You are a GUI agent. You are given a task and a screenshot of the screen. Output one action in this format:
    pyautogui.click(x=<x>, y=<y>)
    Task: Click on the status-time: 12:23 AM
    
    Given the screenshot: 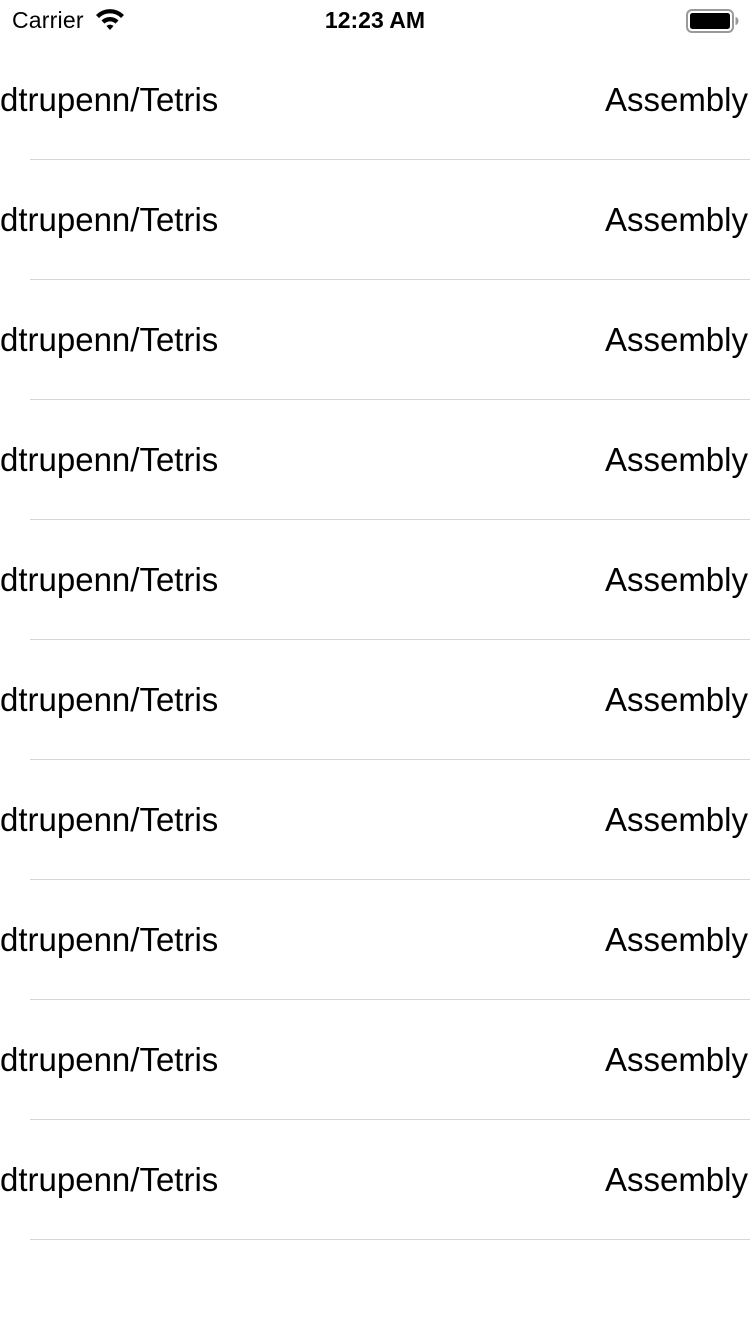 What is the action you would take?
    pyautogui.click(x=375, y=20)
    